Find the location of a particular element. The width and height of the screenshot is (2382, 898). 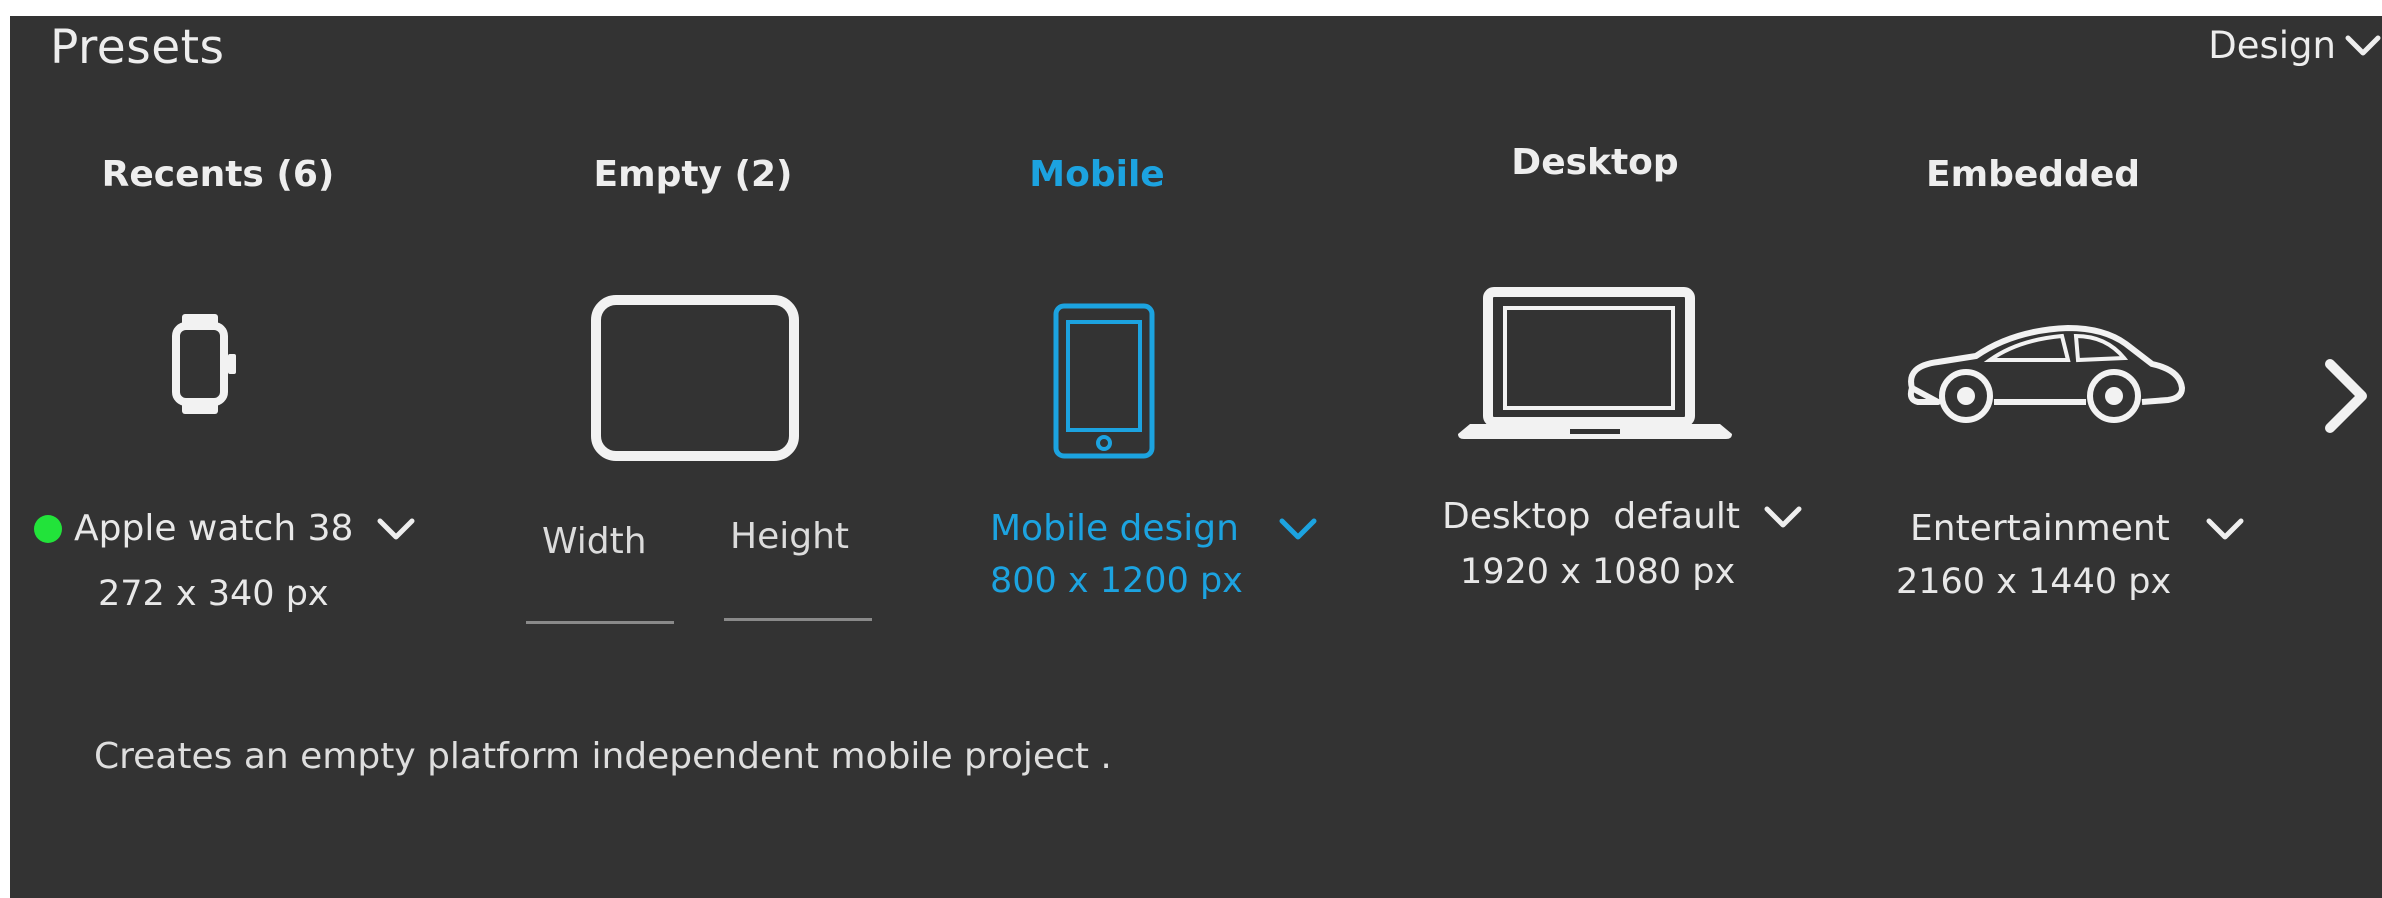

recents-preset-size: 272 x 340 px is located at coordinates (213, 594).